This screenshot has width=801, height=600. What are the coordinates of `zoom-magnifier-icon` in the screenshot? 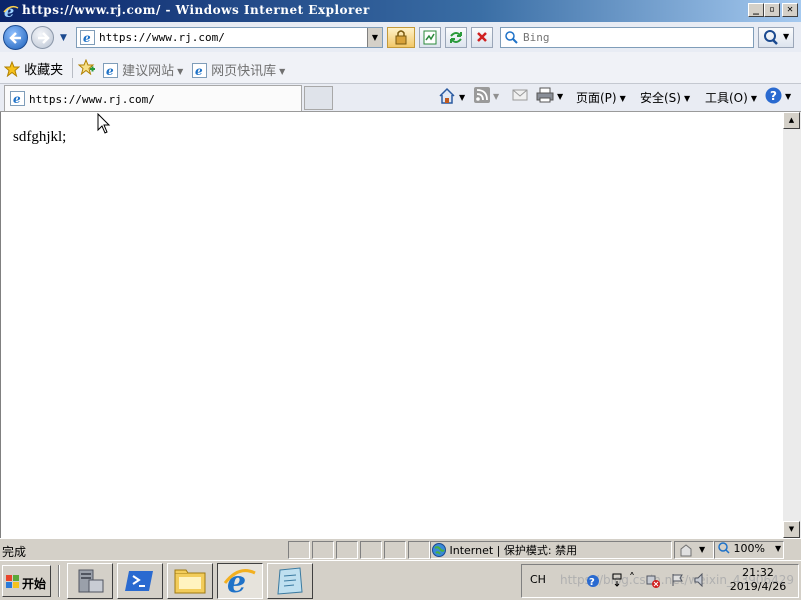 It's located at (724, 548).